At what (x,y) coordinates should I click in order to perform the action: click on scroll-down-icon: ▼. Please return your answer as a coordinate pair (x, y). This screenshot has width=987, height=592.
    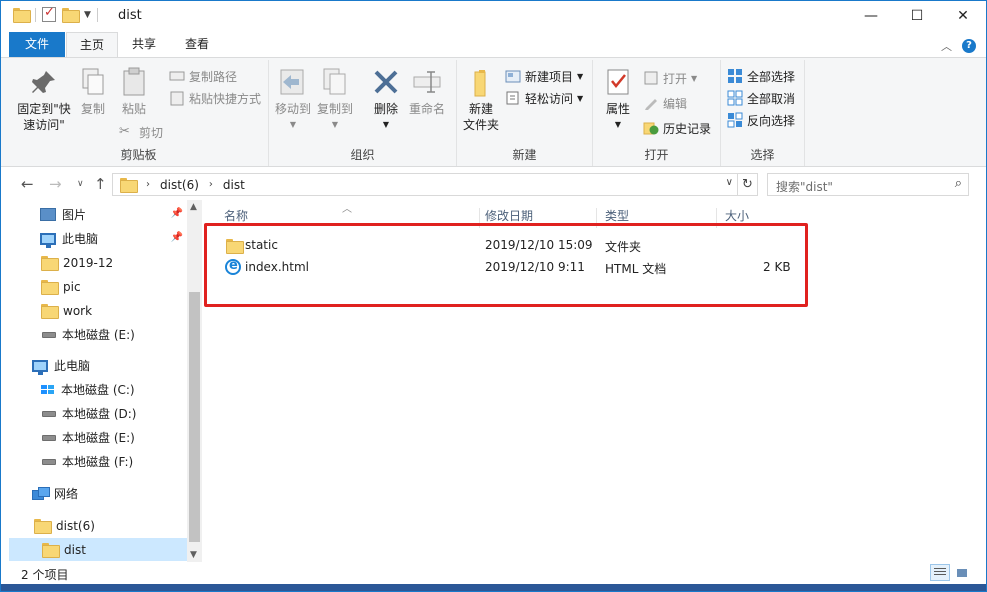
    Looking at the image, I should click on (193, 555).